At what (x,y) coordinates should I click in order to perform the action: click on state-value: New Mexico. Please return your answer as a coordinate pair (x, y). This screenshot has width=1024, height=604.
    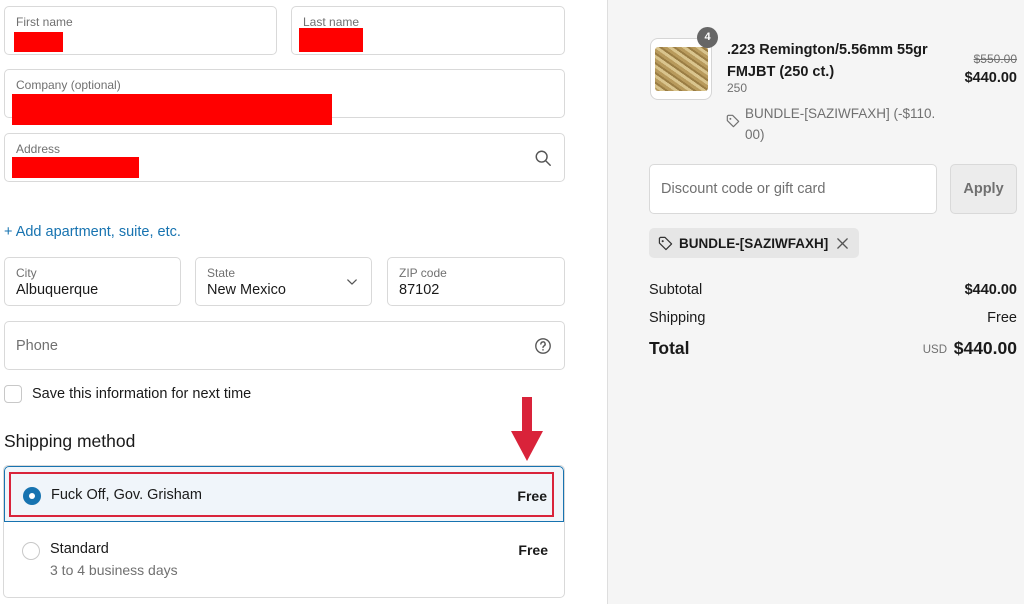
    Looking at the image, I should click on (246, 290).